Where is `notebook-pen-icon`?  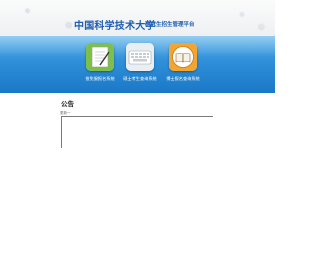 notebook-pen-icon is located at coordinates (100, 57).